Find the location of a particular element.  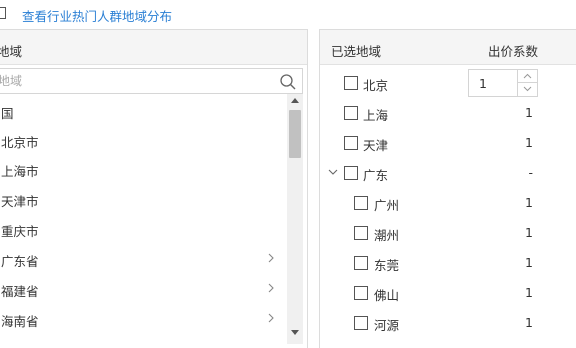

list-item: 重庆市 is located at coordinates (143, 229).